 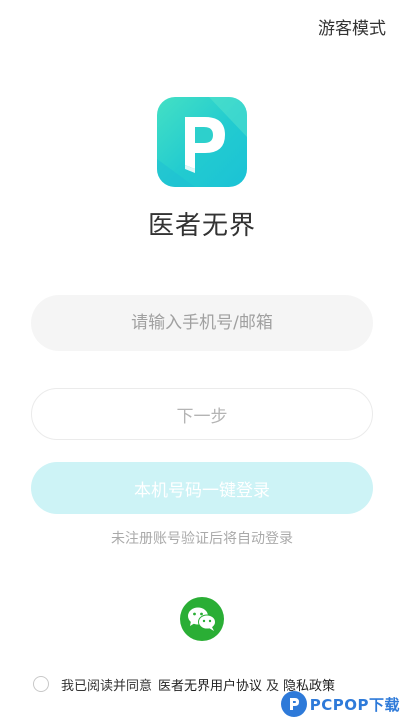 I want to click on agreement-checkbox, so click(x=41, y=684).